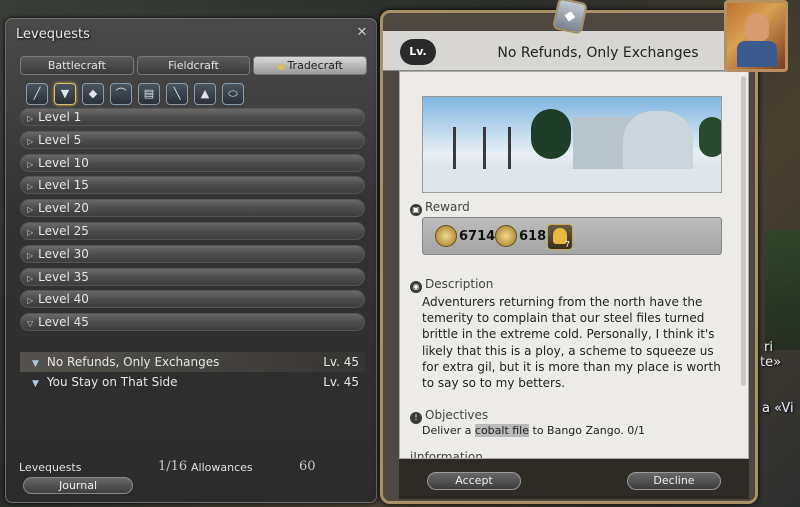 The height and width of the screenshot is (507, 800). I want to click on list-item: ▼ No Refunds, Only Exchanges Lv. 45, so click(192, 362).